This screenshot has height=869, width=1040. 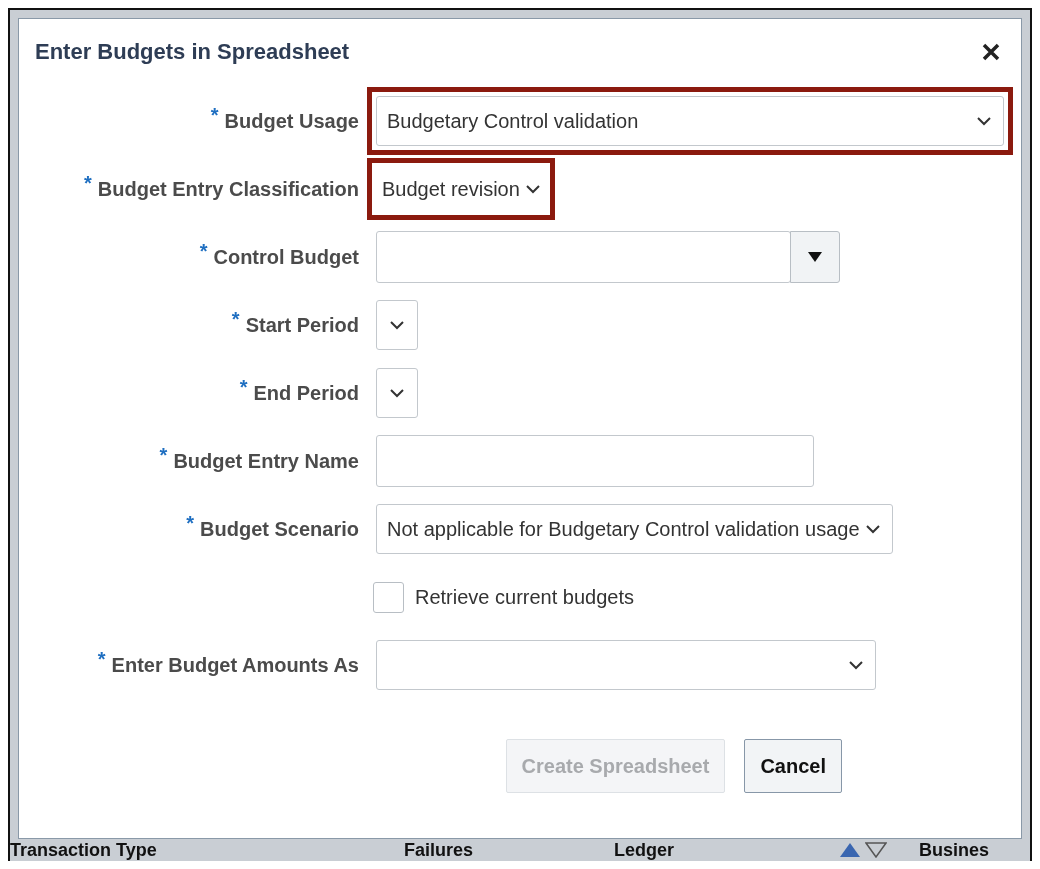 I want to click on column-header: Failures, so click(x=439, y=850).